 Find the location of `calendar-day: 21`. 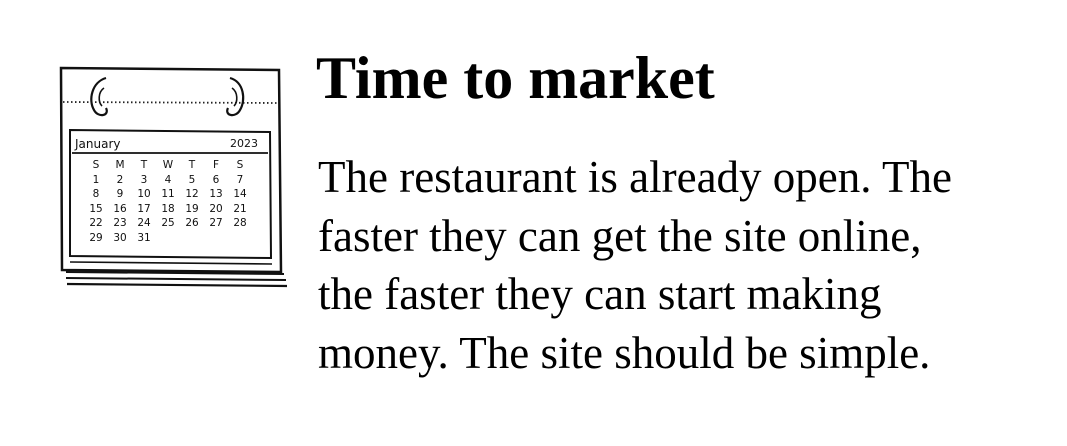

calendar-day: 21 is located at coordinates (240, 208).